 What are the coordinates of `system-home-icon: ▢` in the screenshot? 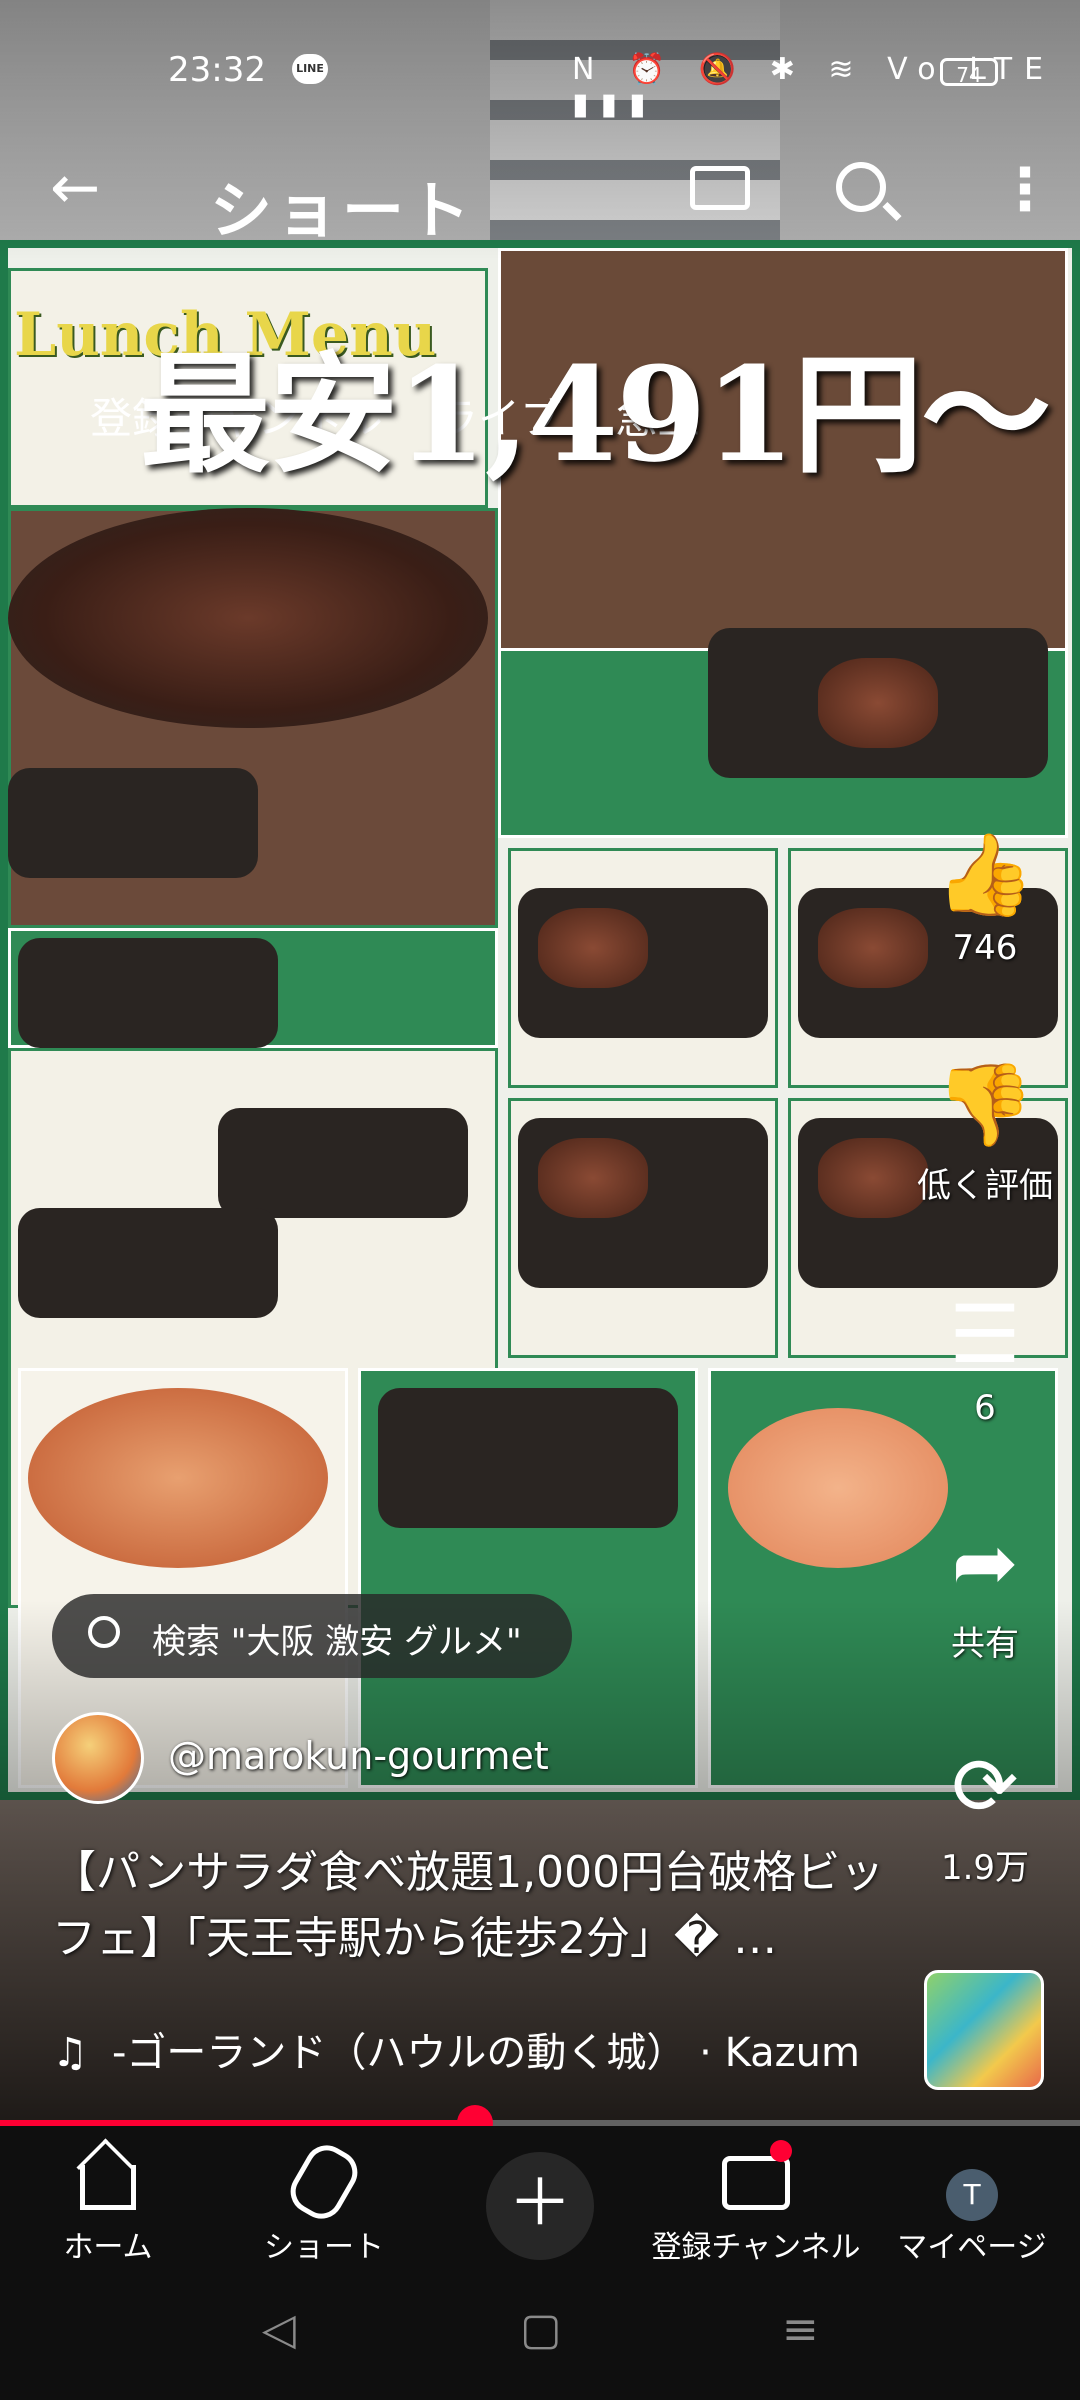 It's located at (541, 2329).